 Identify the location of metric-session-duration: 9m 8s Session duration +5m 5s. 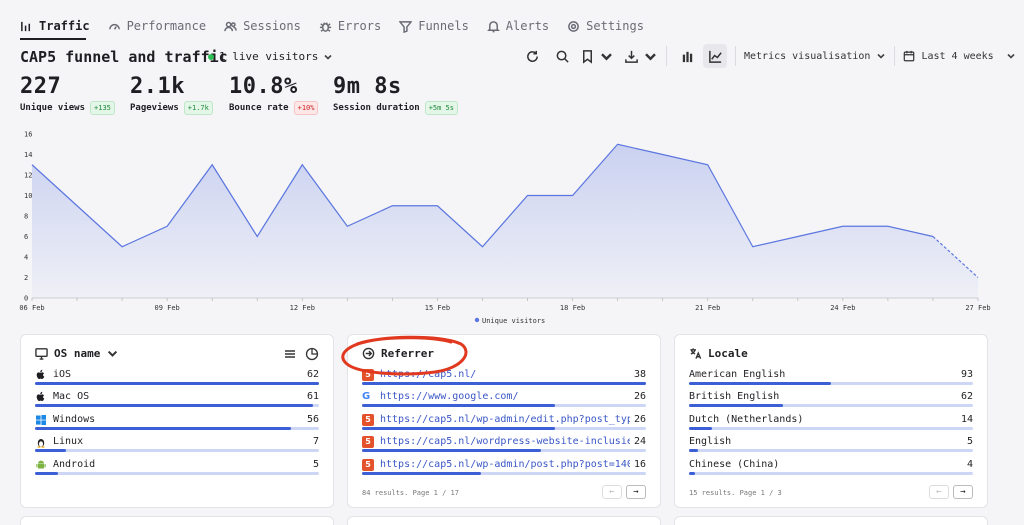
(395, 94).